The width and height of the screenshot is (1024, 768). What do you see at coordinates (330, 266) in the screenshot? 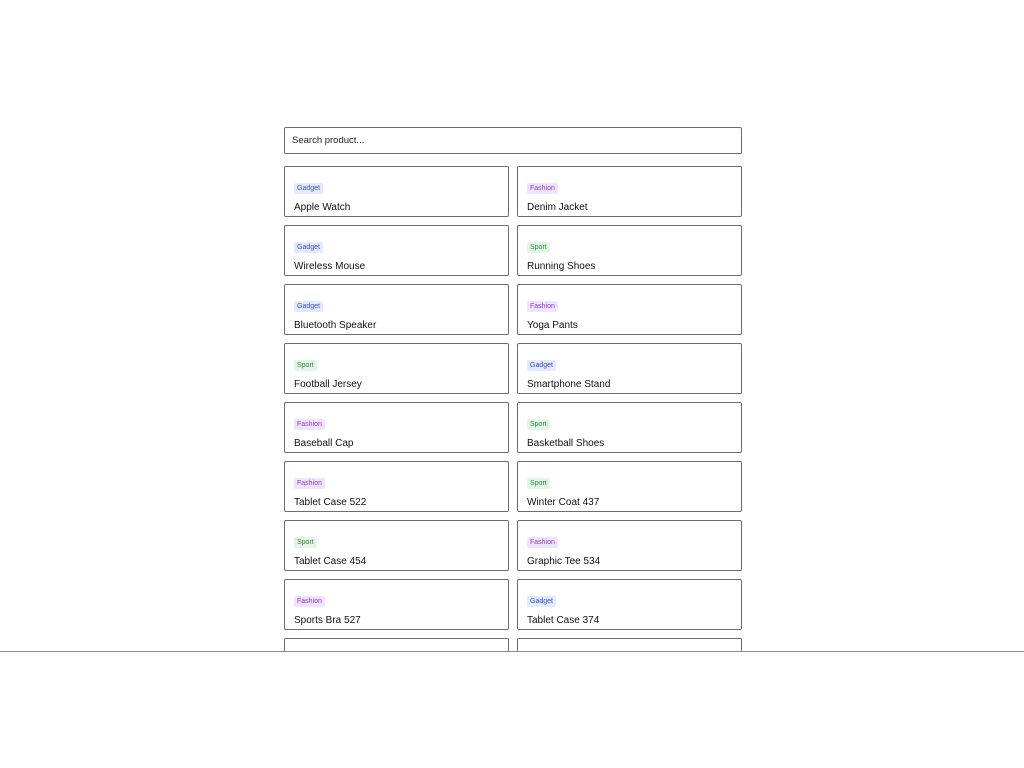
I see `product-name: Wireless Mouse` at bounding box center [330, 266].